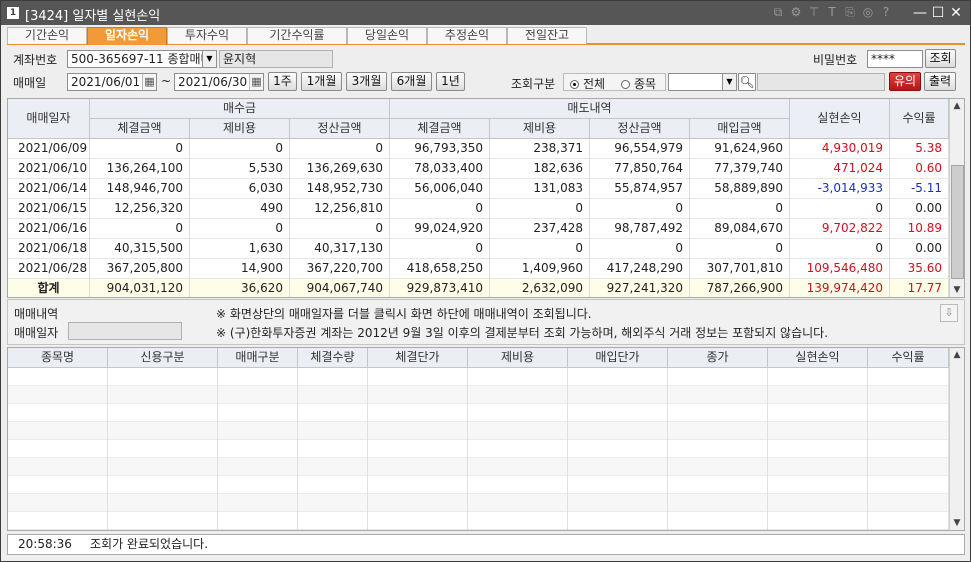 The image size is (971, 562). What do you see at coordinates (740, 209) in the screenshot?
I see `cell-sell-cost: 0` at bounding box center [740, 209].